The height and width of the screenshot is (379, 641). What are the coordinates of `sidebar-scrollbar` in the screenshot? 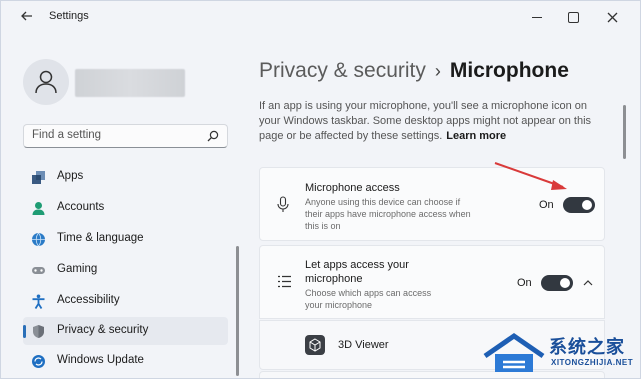 It's located at (237, 311).